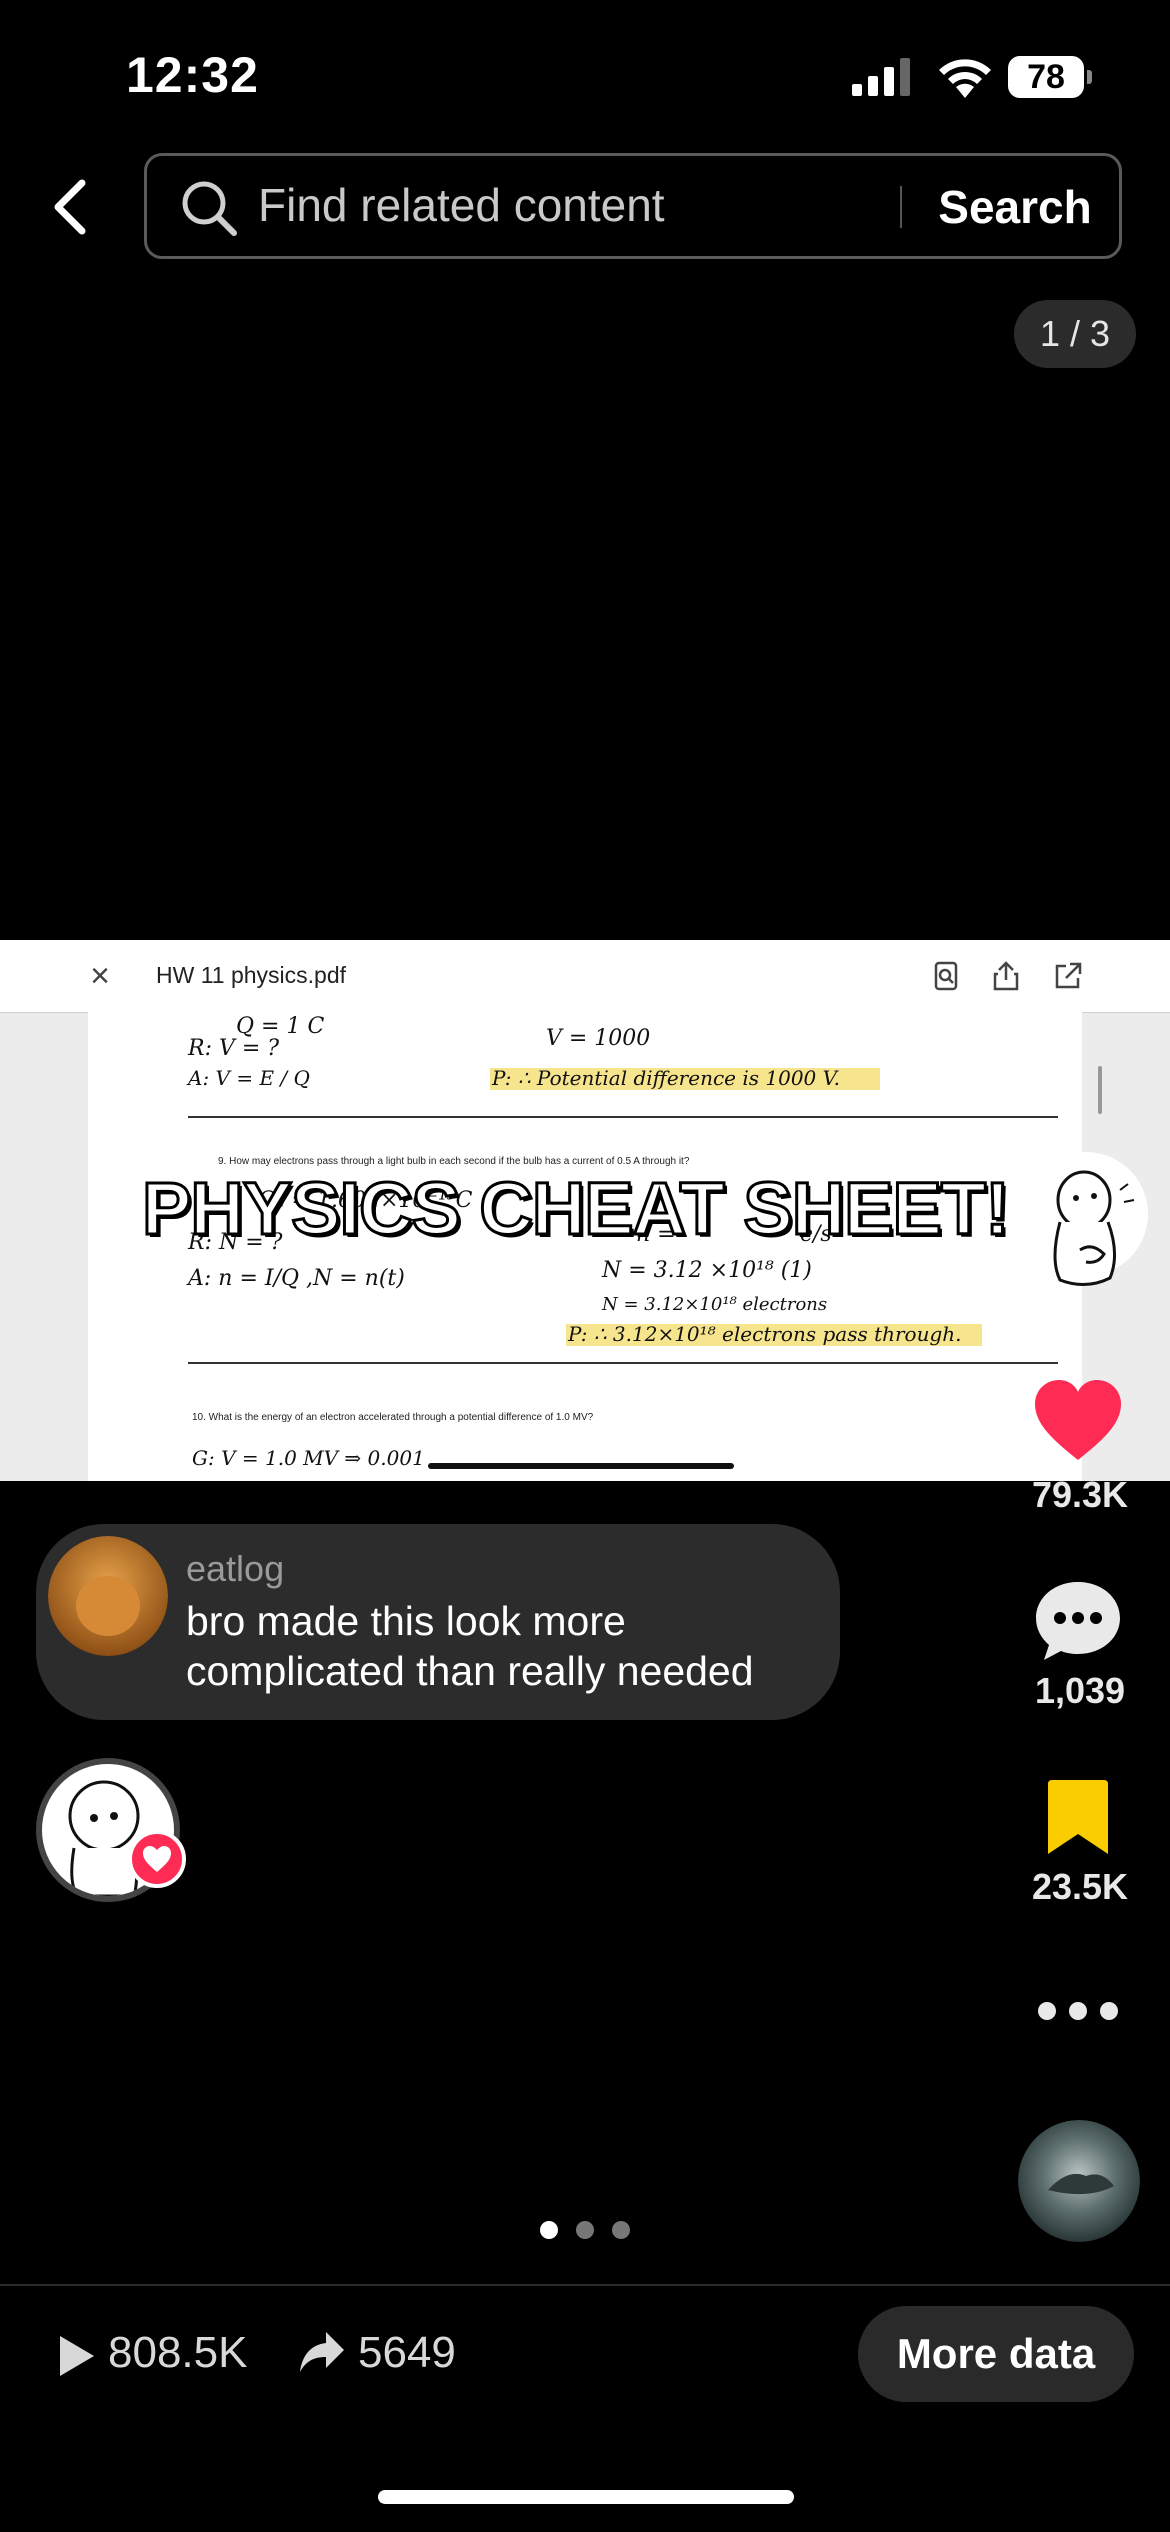 This screenshot has height=2532, width=1170. I want to click on pdf-file-name: HW 11 physics.pdf, so click(251, 975).